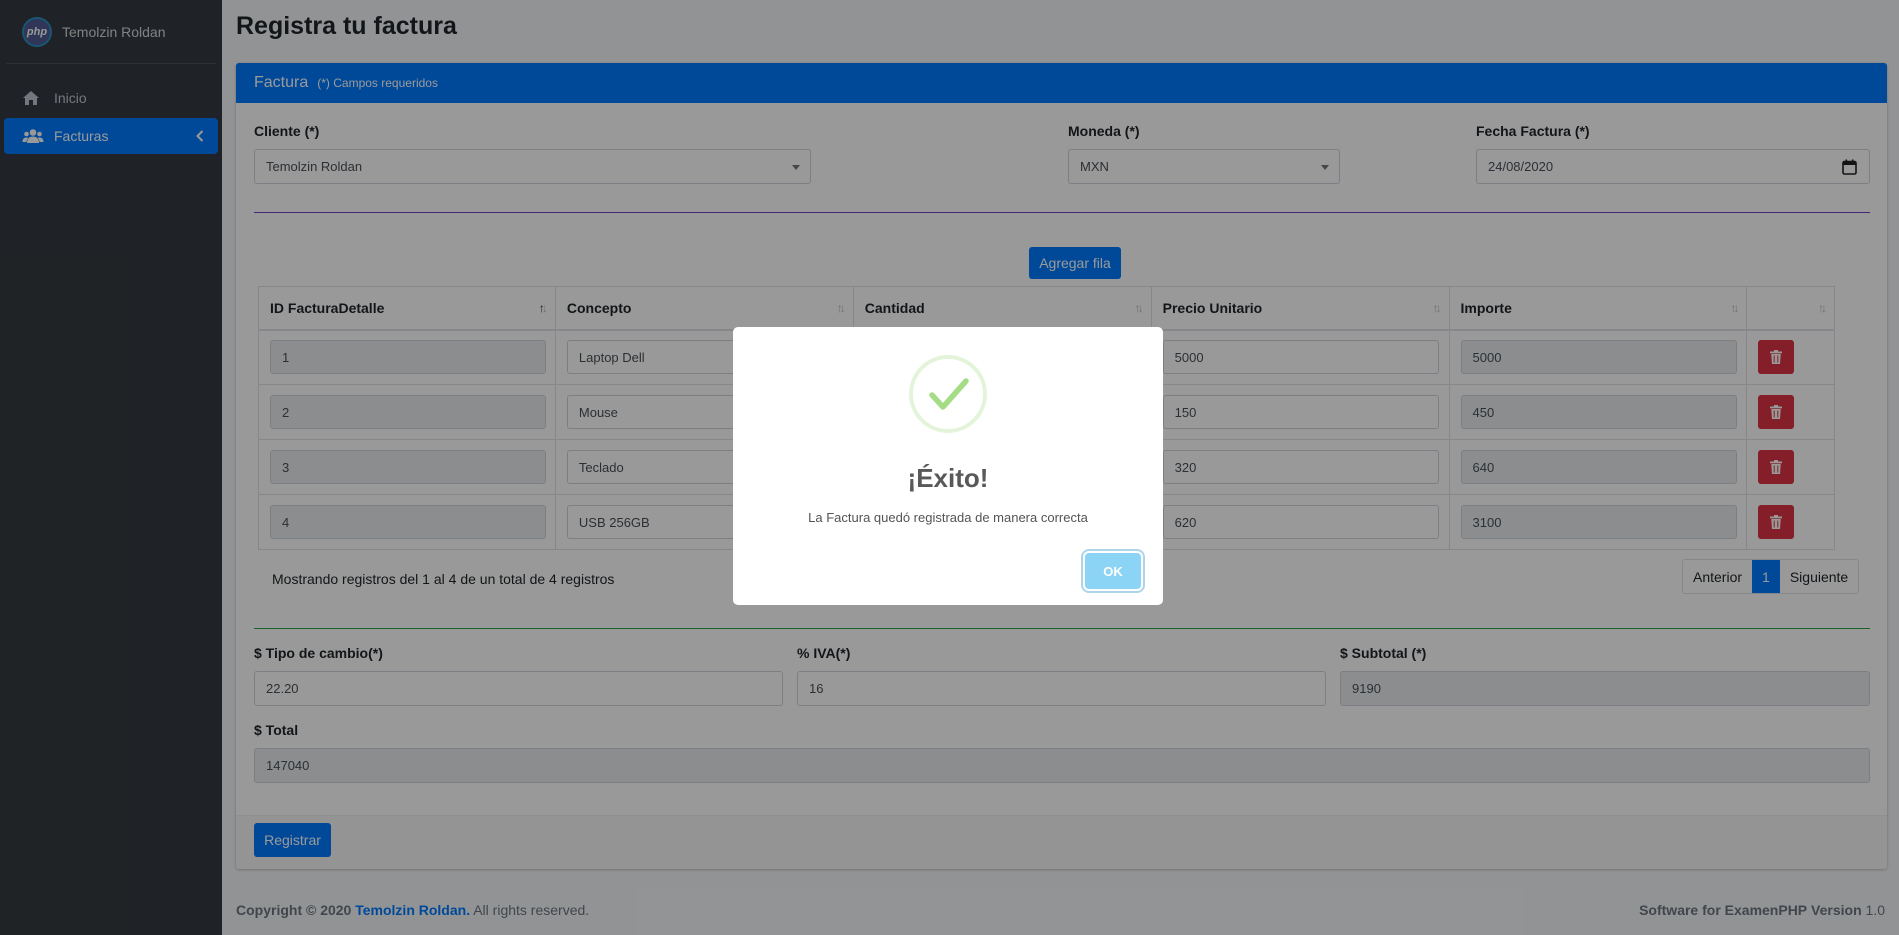  What do you see at coordinates (948, 478) in the screenshot?
I see `dialog-title: ¡Éxito!` at bounding box center [948, 478].